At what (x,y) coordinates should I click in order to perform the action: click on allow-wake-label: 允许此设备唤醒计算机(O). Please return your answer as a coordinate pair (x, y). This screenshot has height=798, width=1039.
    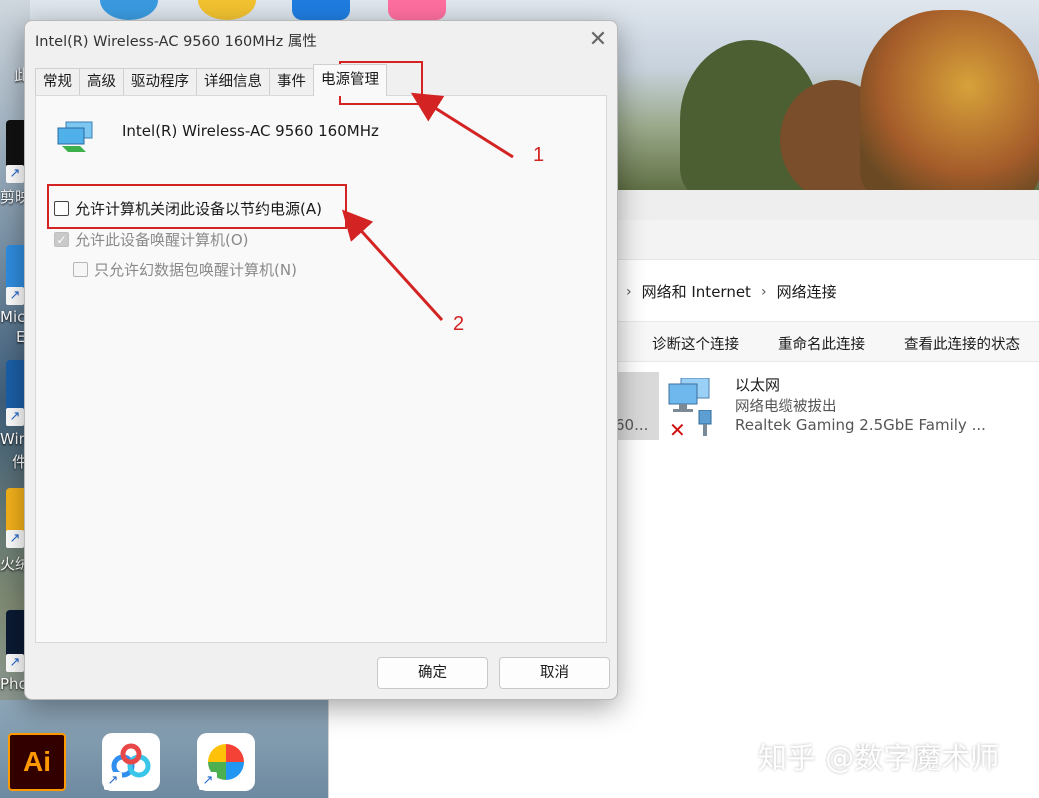
    Looking at the image, I should click on (162, 240).